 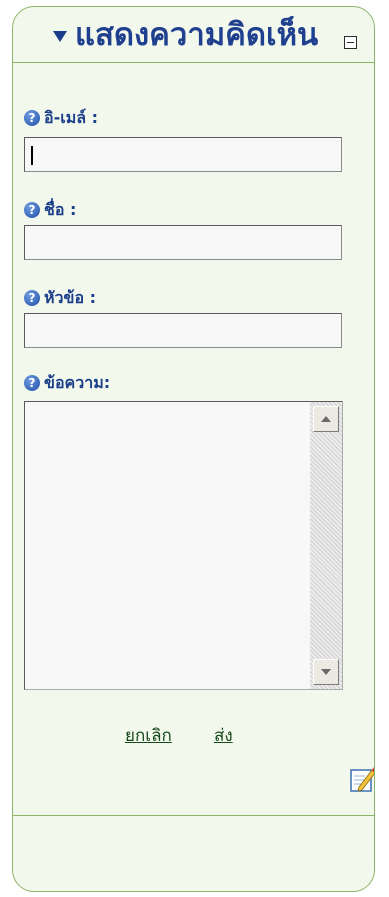 I want to click on message-scrollbar, so click(x=326, y=545).